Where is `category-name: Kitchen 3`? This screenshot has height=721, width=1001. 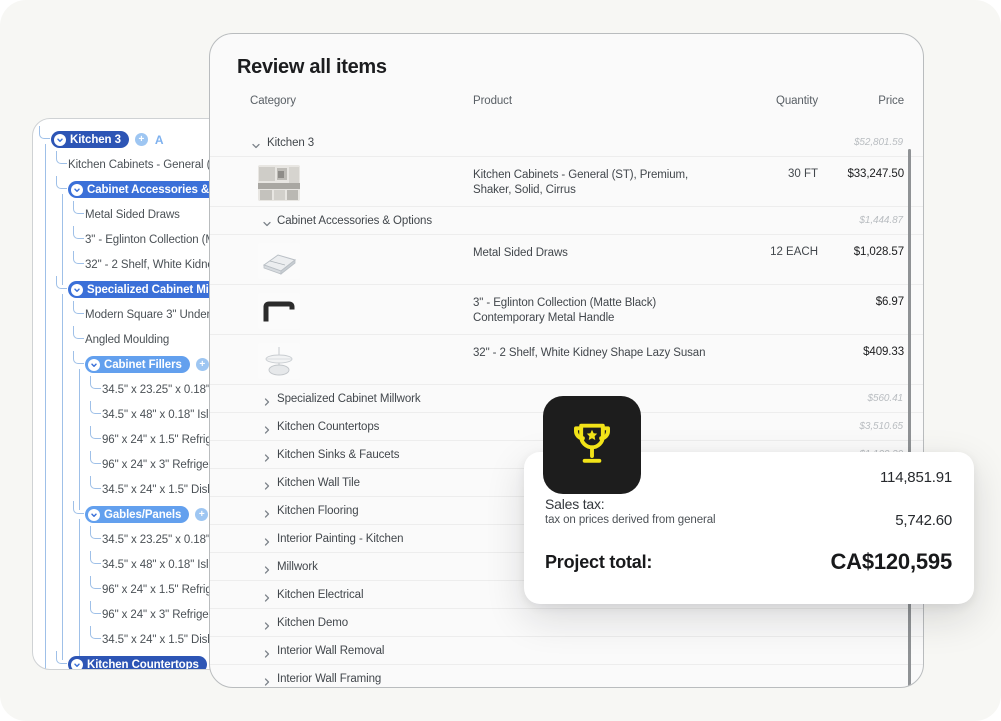 category-name: Kitchen 3 is located at coordinates (291, 143).